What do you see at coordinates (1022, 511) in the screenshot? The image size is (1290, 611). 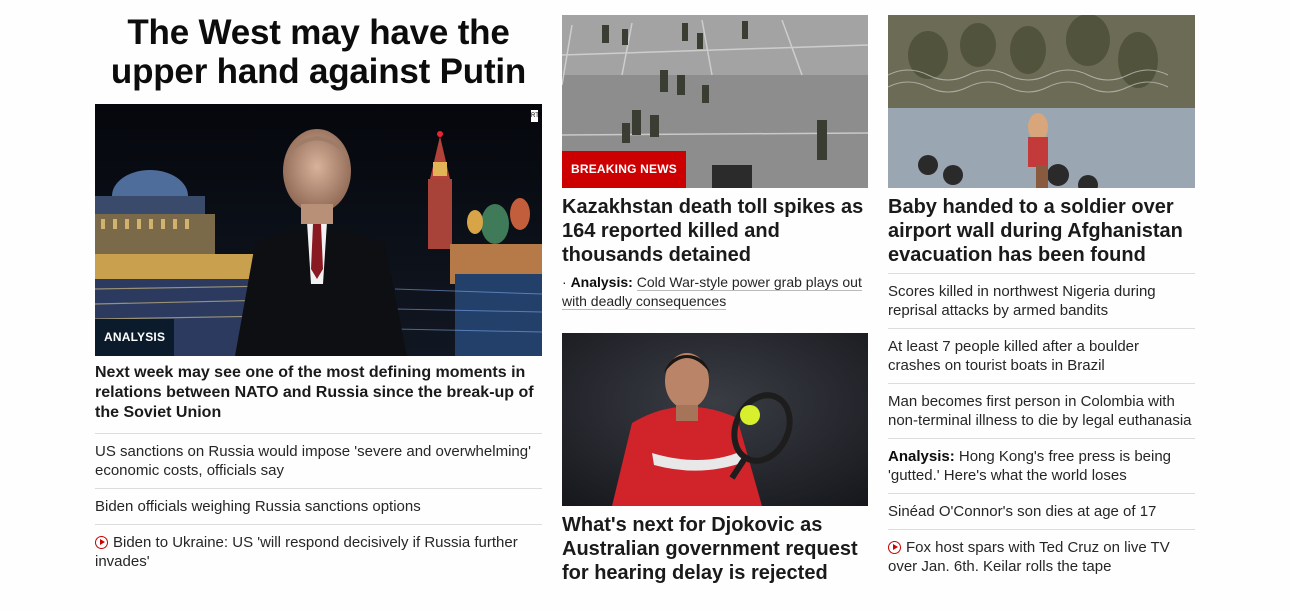 I see `link-text: Sinéad O'Connor's son dies at age of 17` at bounding box center [1022, 511].